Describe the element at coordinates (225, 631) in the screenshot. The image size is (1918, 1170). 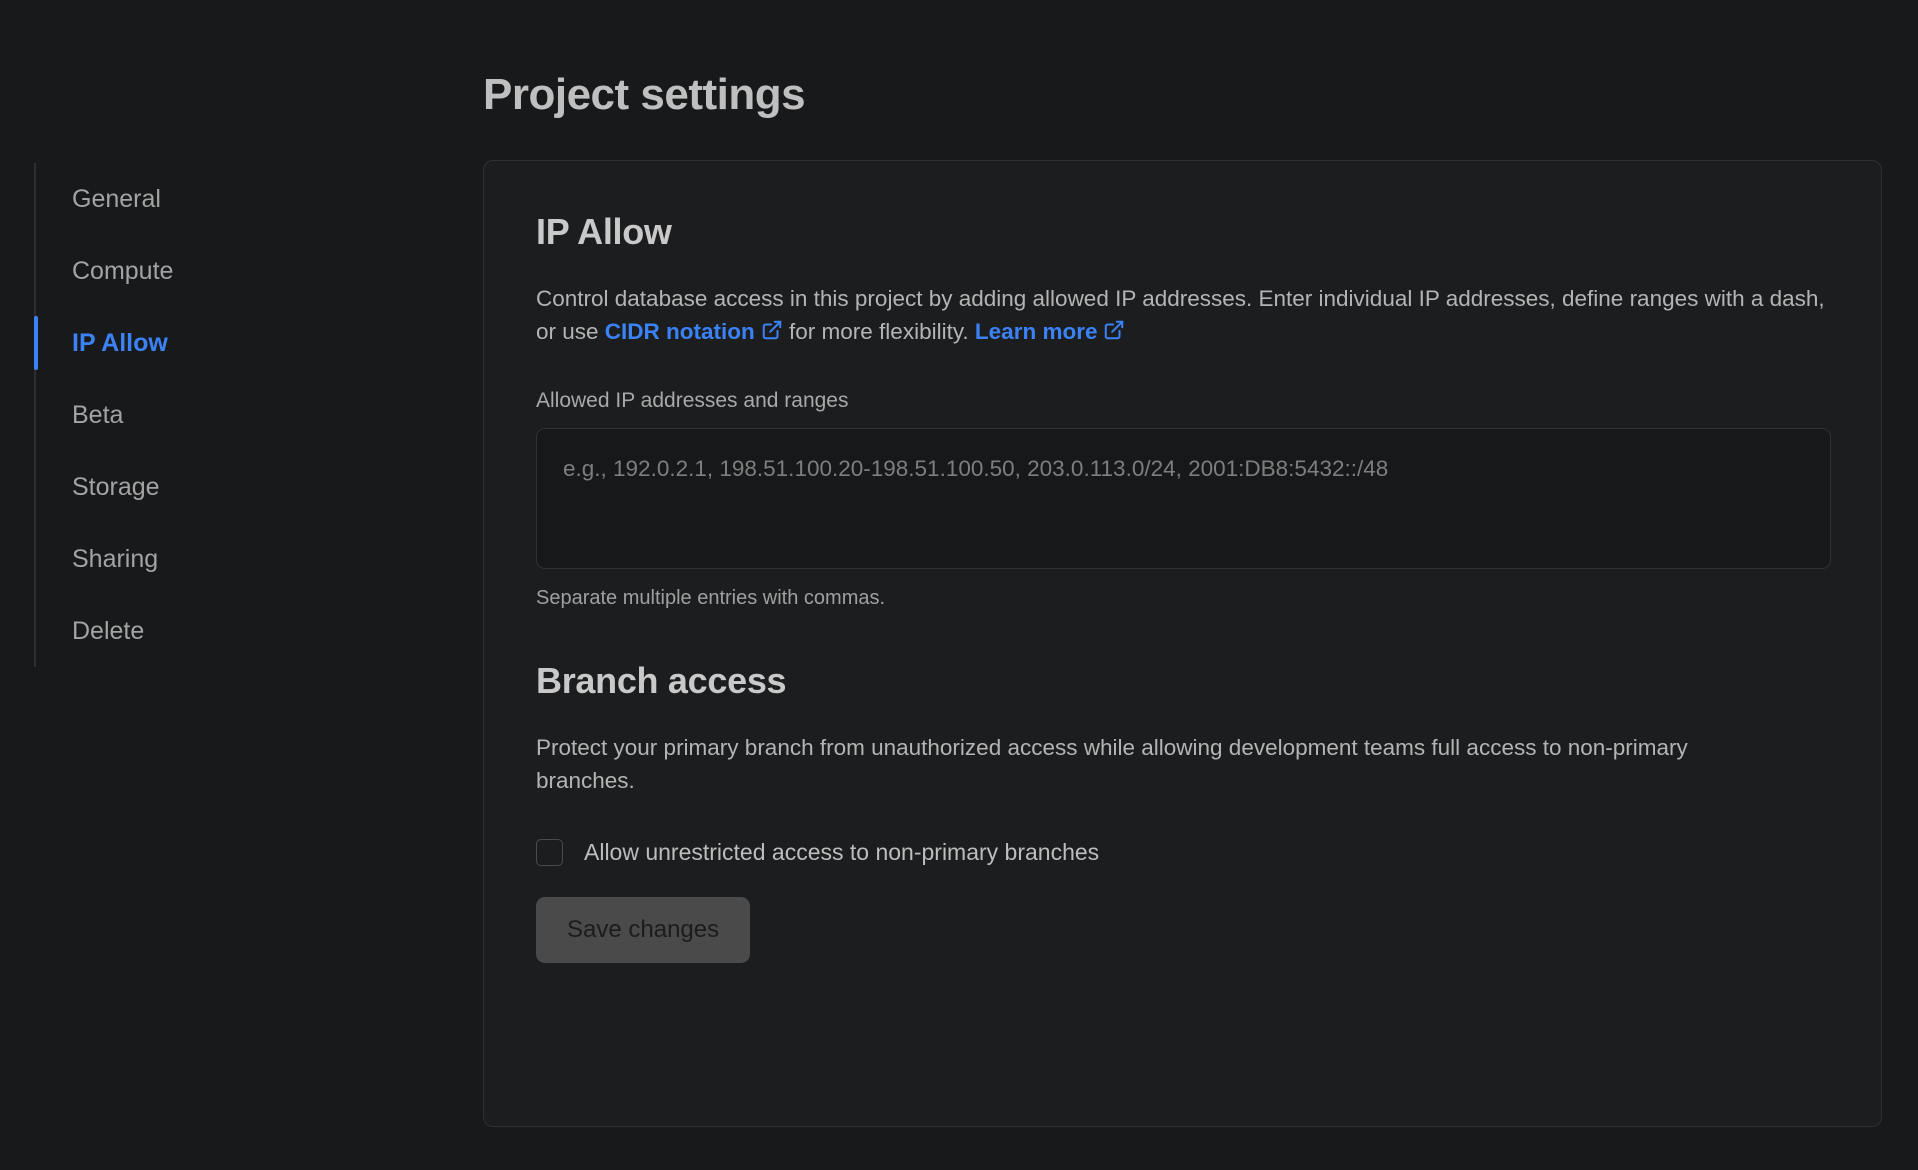
I see `sidebar-item-delete: Delete` at that location.